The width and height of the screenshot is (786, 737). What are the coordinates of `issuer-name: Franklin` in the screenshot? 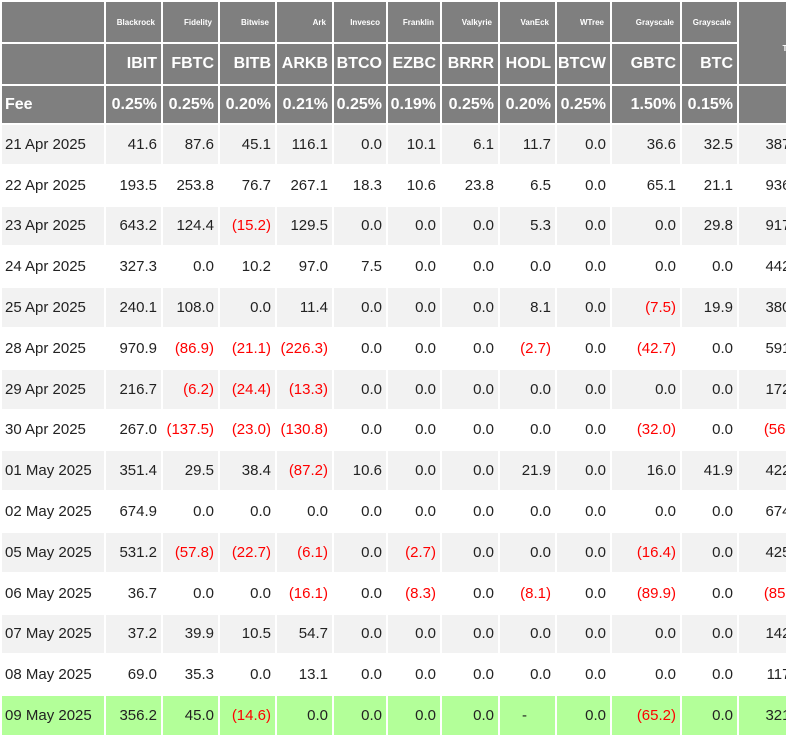 It's located at (414, 22).